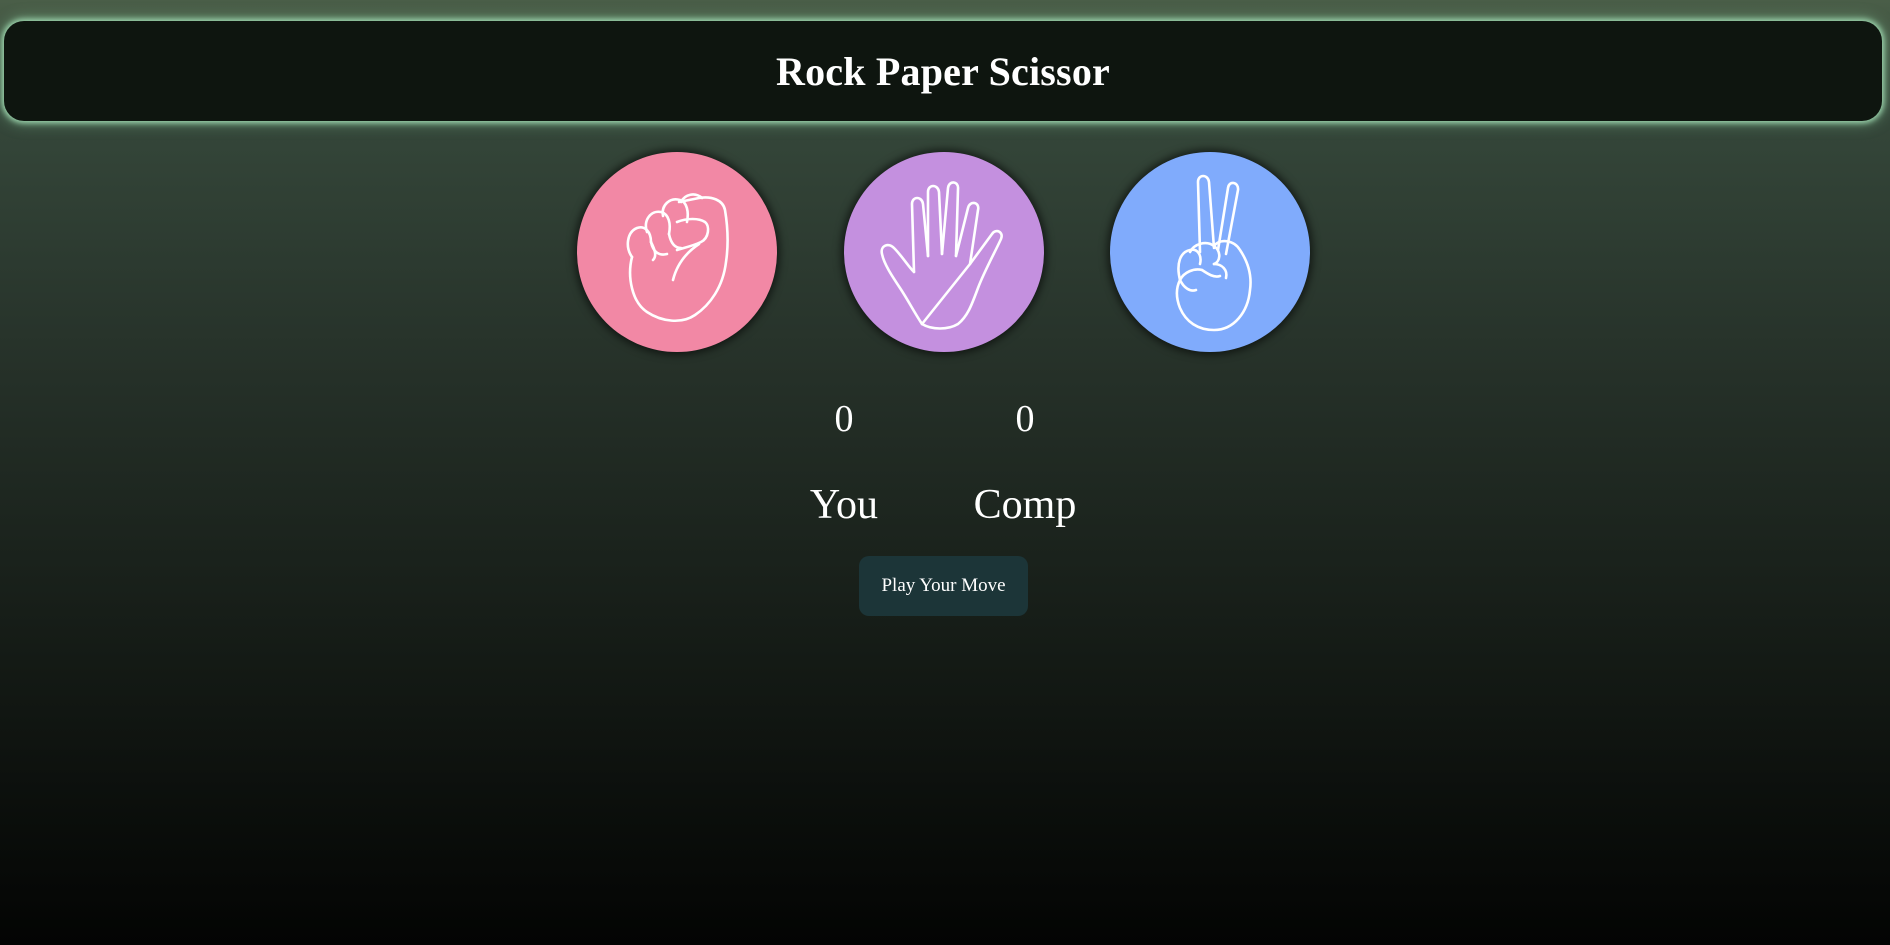 Image resolution: width=1890 pixels, height=945 pixels. I want to click on page-title: Rock Paper Scissor, so click(943, 71).